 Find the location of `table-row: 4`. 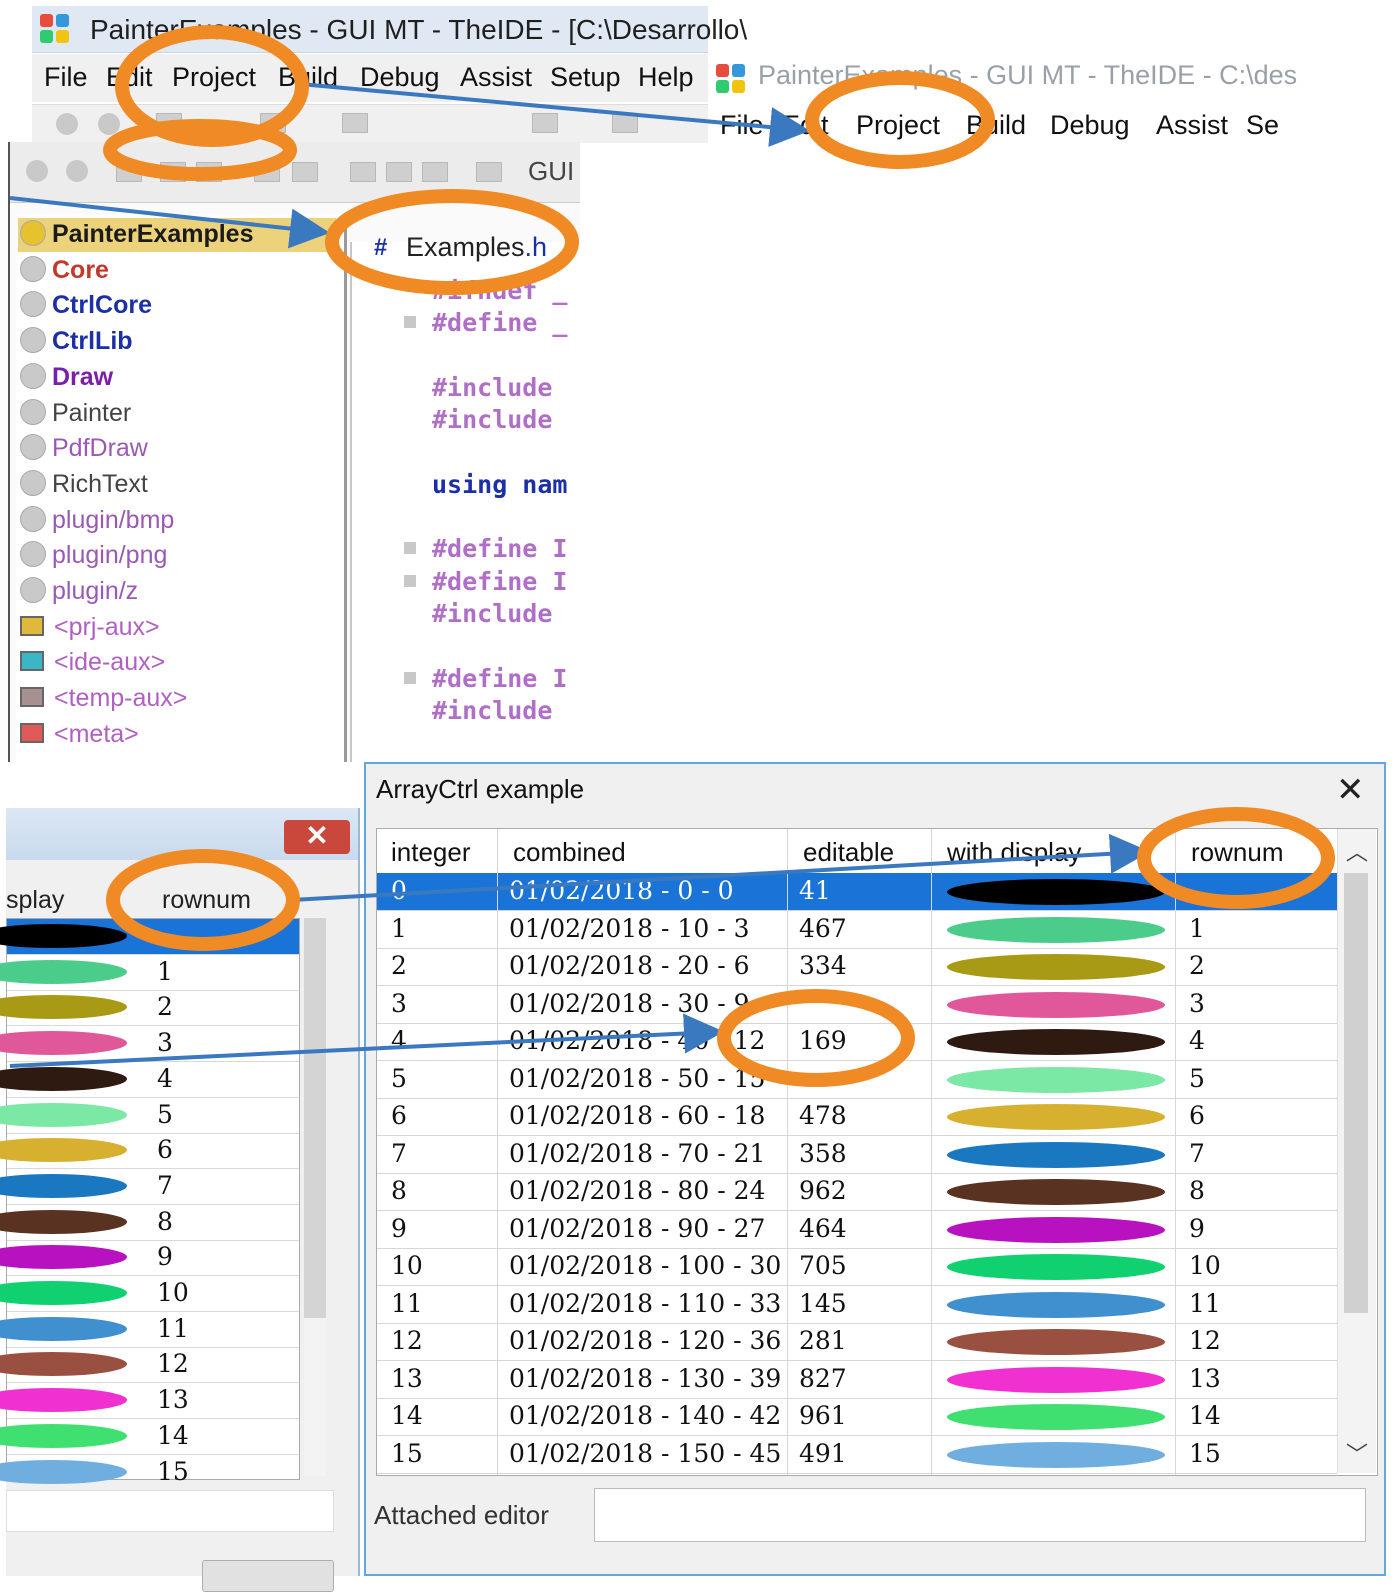

table-row: 4 is located at coordinates (149, 1080).